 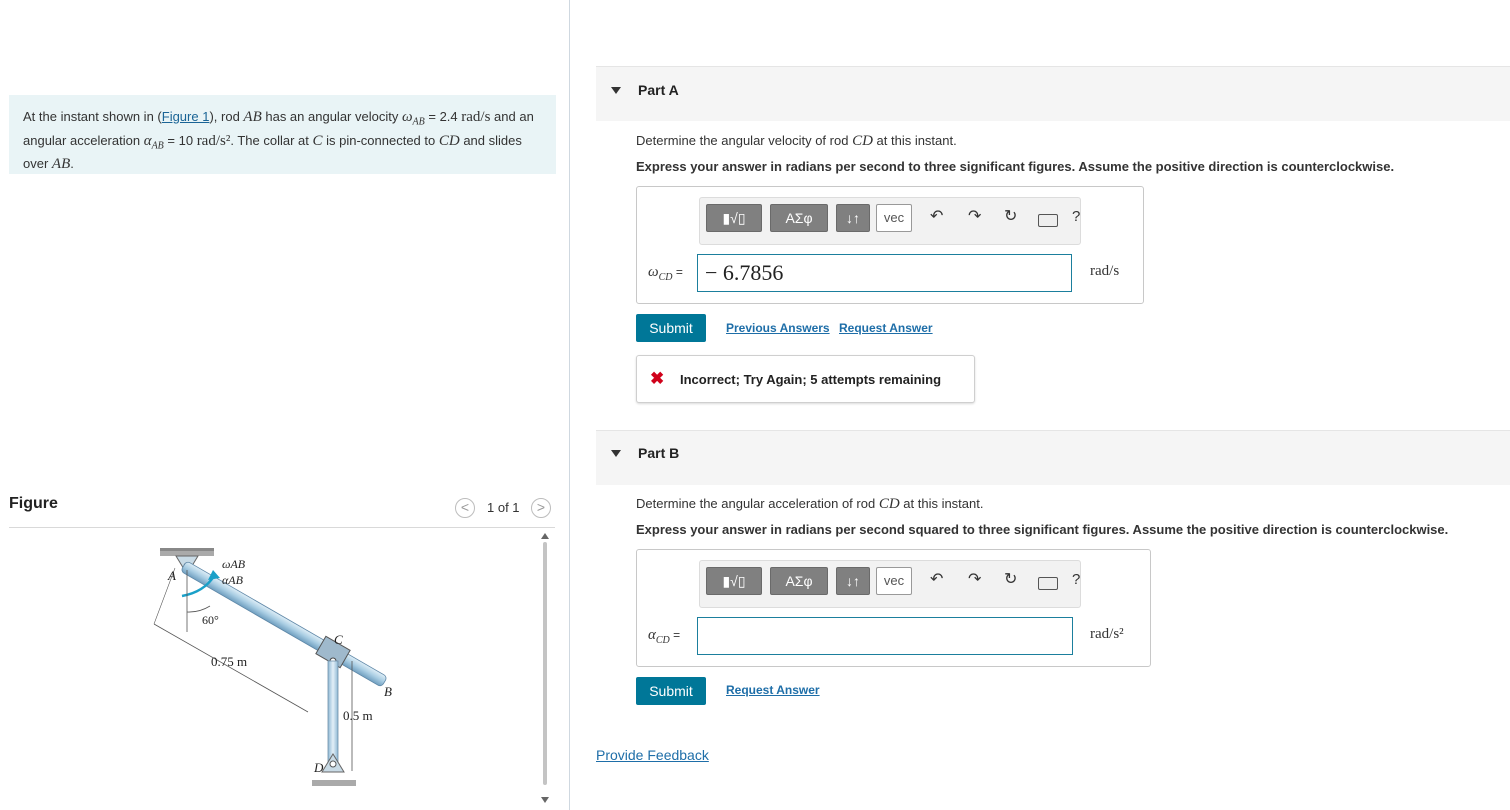 I want to click on figure-heading: Figure, so click(x=33, y=503).